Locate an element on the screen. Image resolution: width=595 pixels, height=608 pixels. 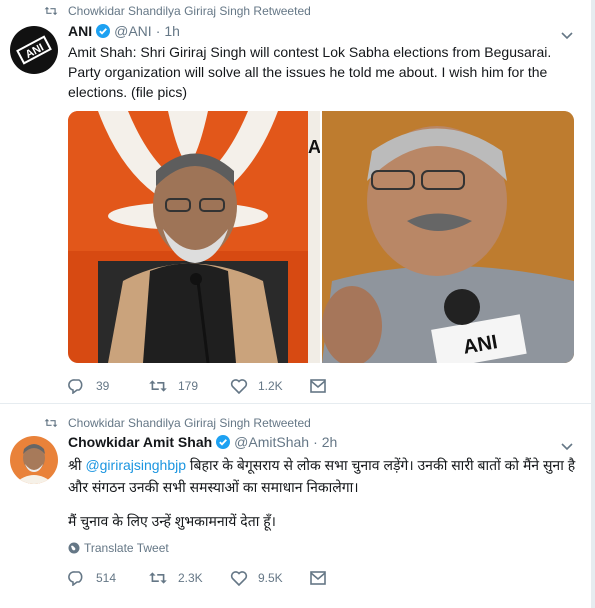
reply-count: 39 is located at coordinates (103, 386).